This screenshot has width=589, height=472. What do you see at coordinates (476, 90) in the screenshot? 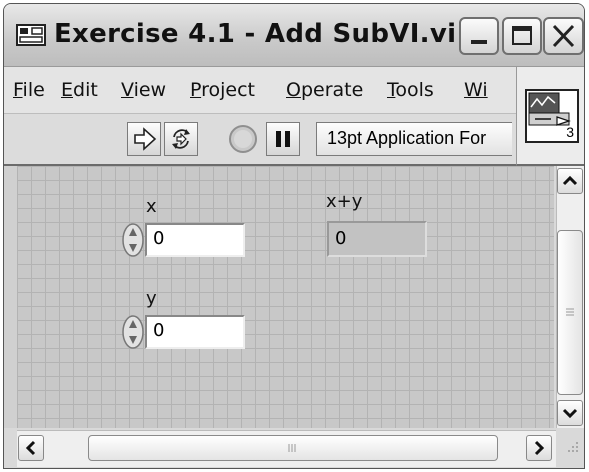
I see `menu-window: Wi` at bounding box center [476, 90].